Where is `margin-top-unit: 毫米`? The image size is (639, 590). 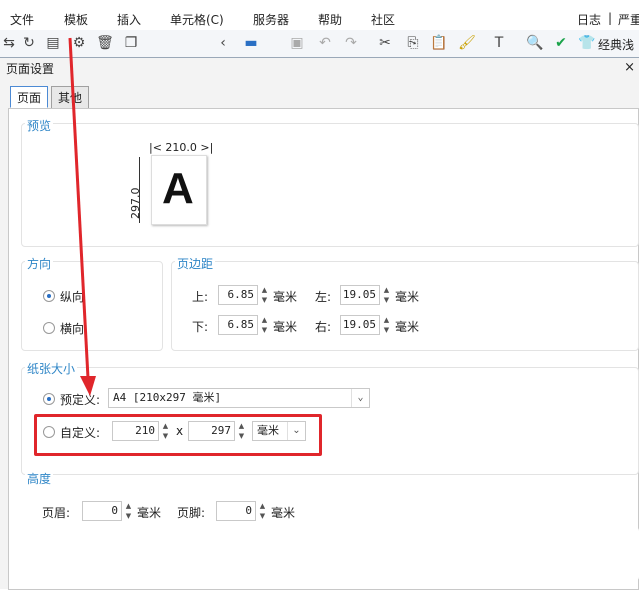 margin-top-unit: 毫米 is located at coordinates (285, 297).